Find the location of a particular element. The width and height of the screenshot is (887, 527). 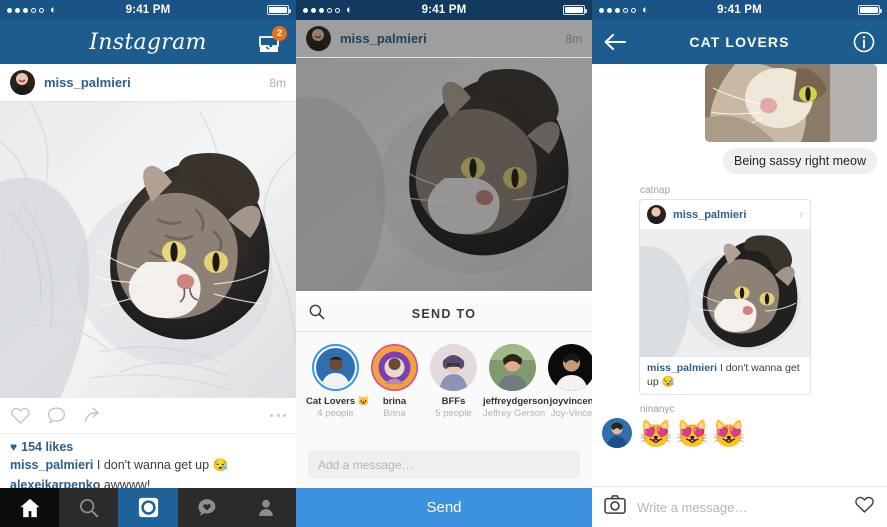

more-options-icon is located at coordinates (278, 415).